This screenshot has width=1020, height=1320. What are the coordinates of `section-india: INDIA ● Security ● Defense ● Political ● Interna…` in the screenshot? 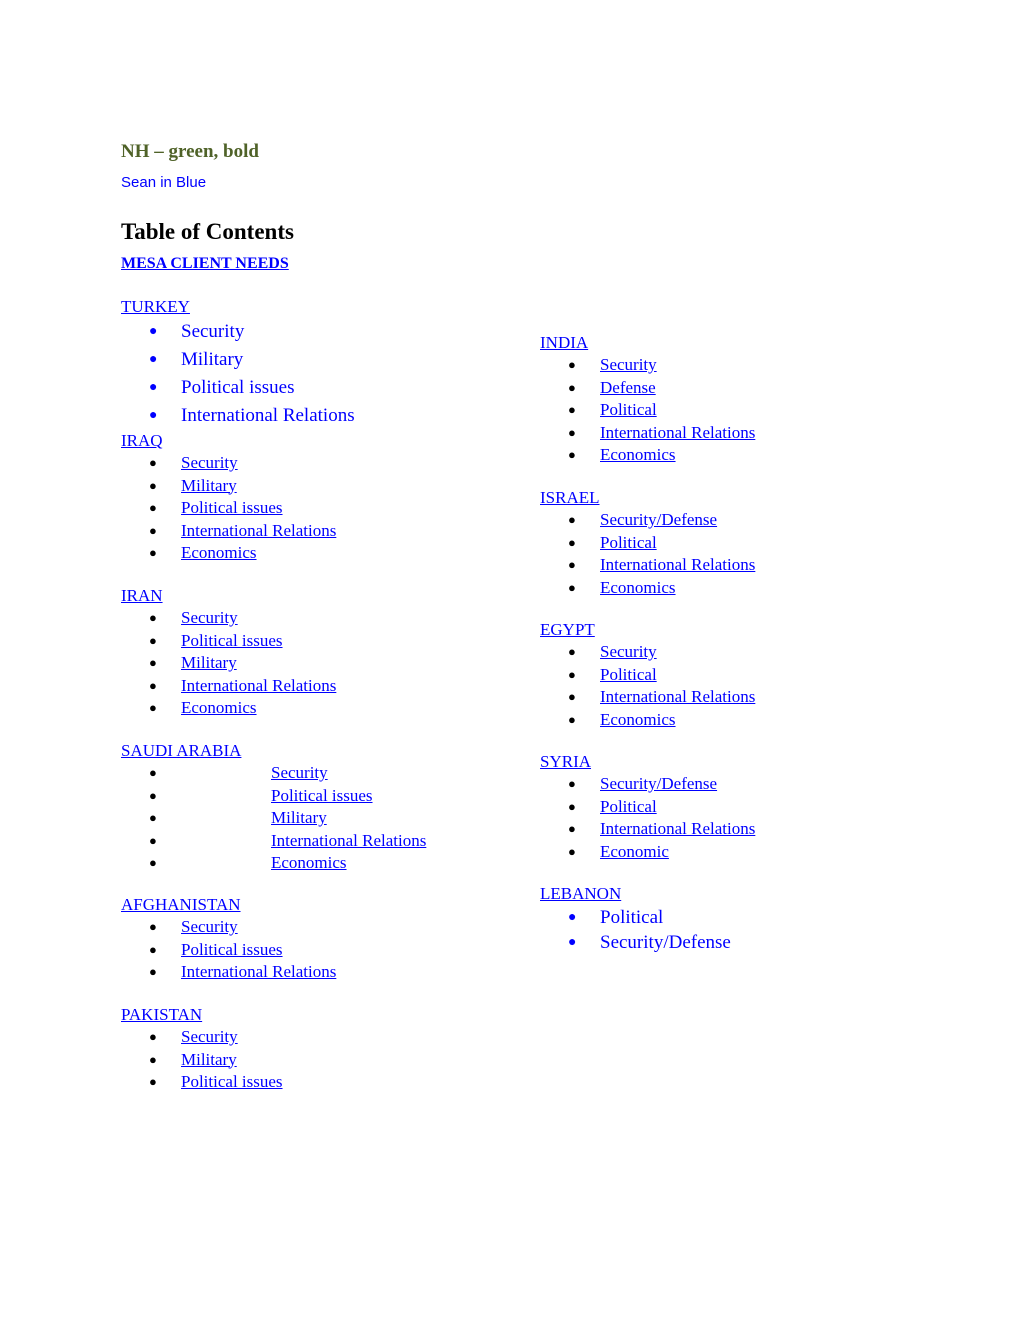 It's located at (647, 399).